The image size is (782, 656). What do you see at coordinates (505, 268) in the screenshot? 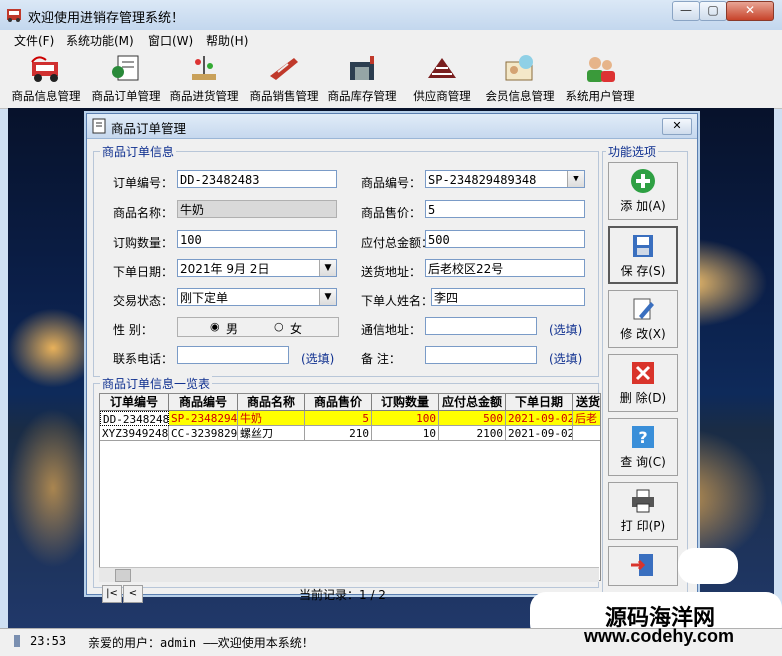
I see `address-field: 后老校区22号` at bounding box center [505, 268].